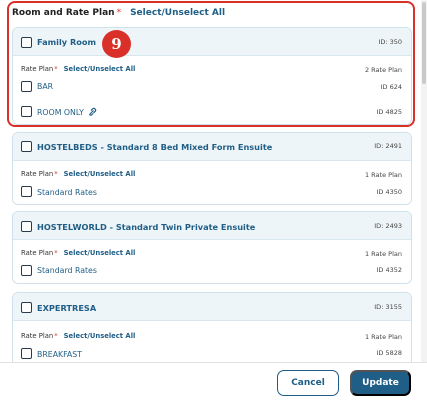  What do you see at coordinates (213, 384) in the screenshot?
I see `modal-footer: Cancel Update` at bounding box center [213, 384].